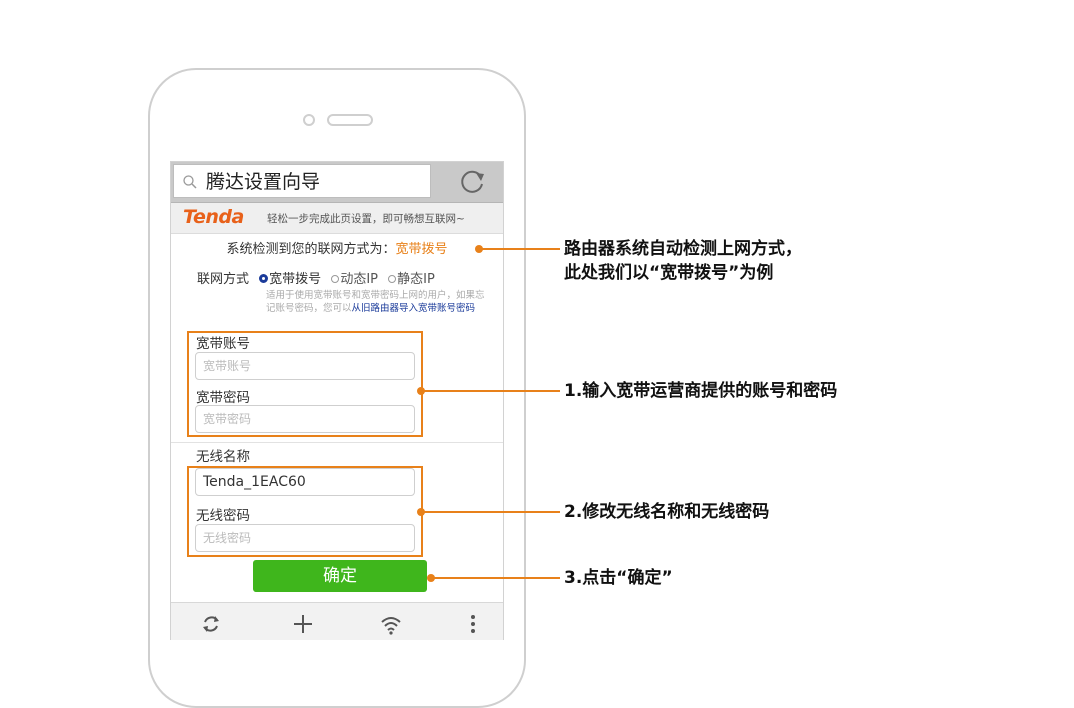 This screenshot has height=708, width=1074. What do you see at coordinates (211, 624) in the screenshot?
I see `sync-icon` at bounding box center [211, 624].